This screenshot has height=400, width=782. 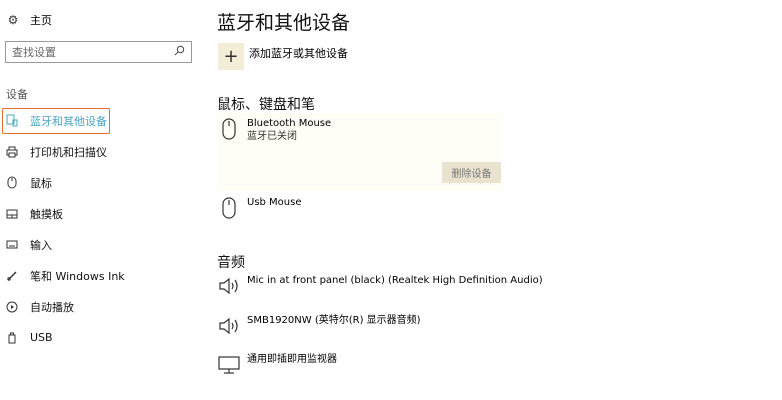 What do you see at coordinates (68, 152) in the screenshot?
I see `sidebar-item-label: 打印机和扫描仪` at bounding box center [68, 152].